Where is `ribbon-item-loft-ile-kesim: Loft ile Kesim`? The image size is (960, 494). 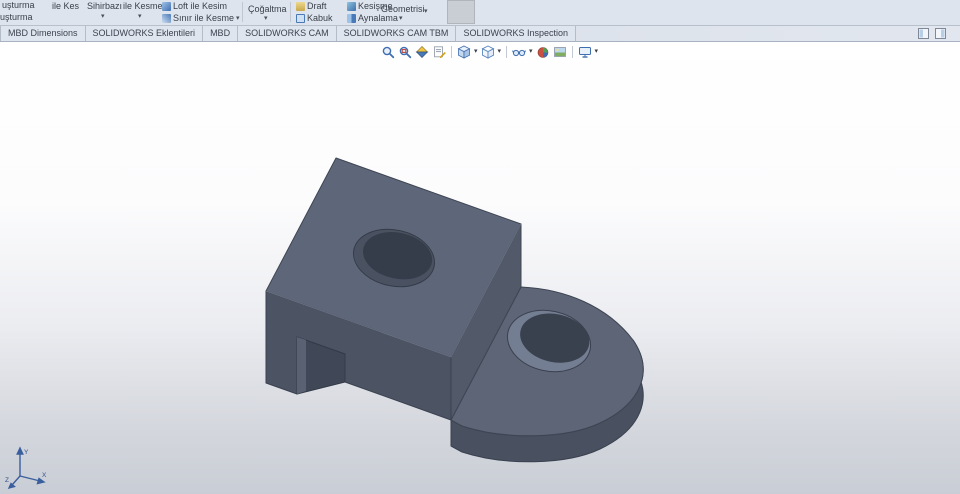
ribbon-item-loft-ile-kesim: Loft ile Kesim is located at coordinates (194, 6).